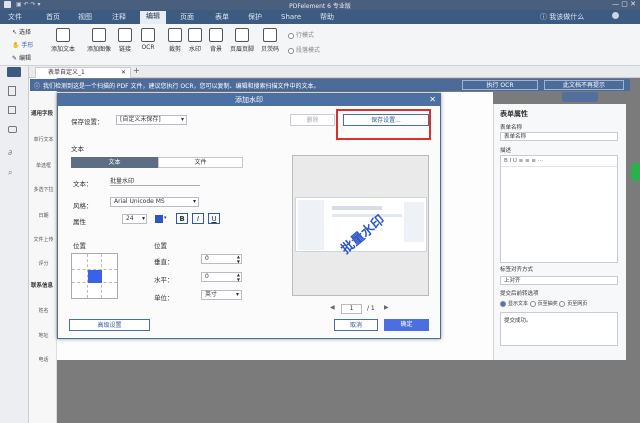 The width and height of the screenshot is (640, 423). What do you see at coordinates (53, 17) in the screenshot?
I see `menu-home: 首页` at bounding box center [53, 17].